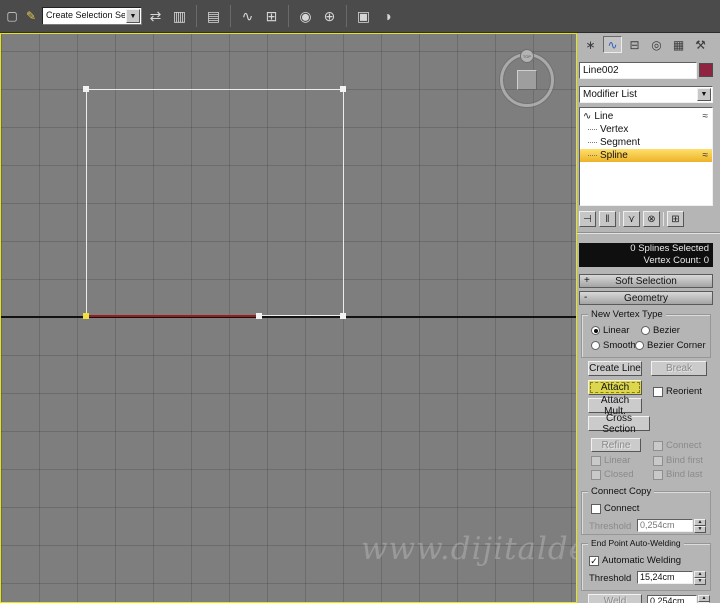 The image size is (720, 603). I want to click on create-line-button: Create Line, so click(615, 368).